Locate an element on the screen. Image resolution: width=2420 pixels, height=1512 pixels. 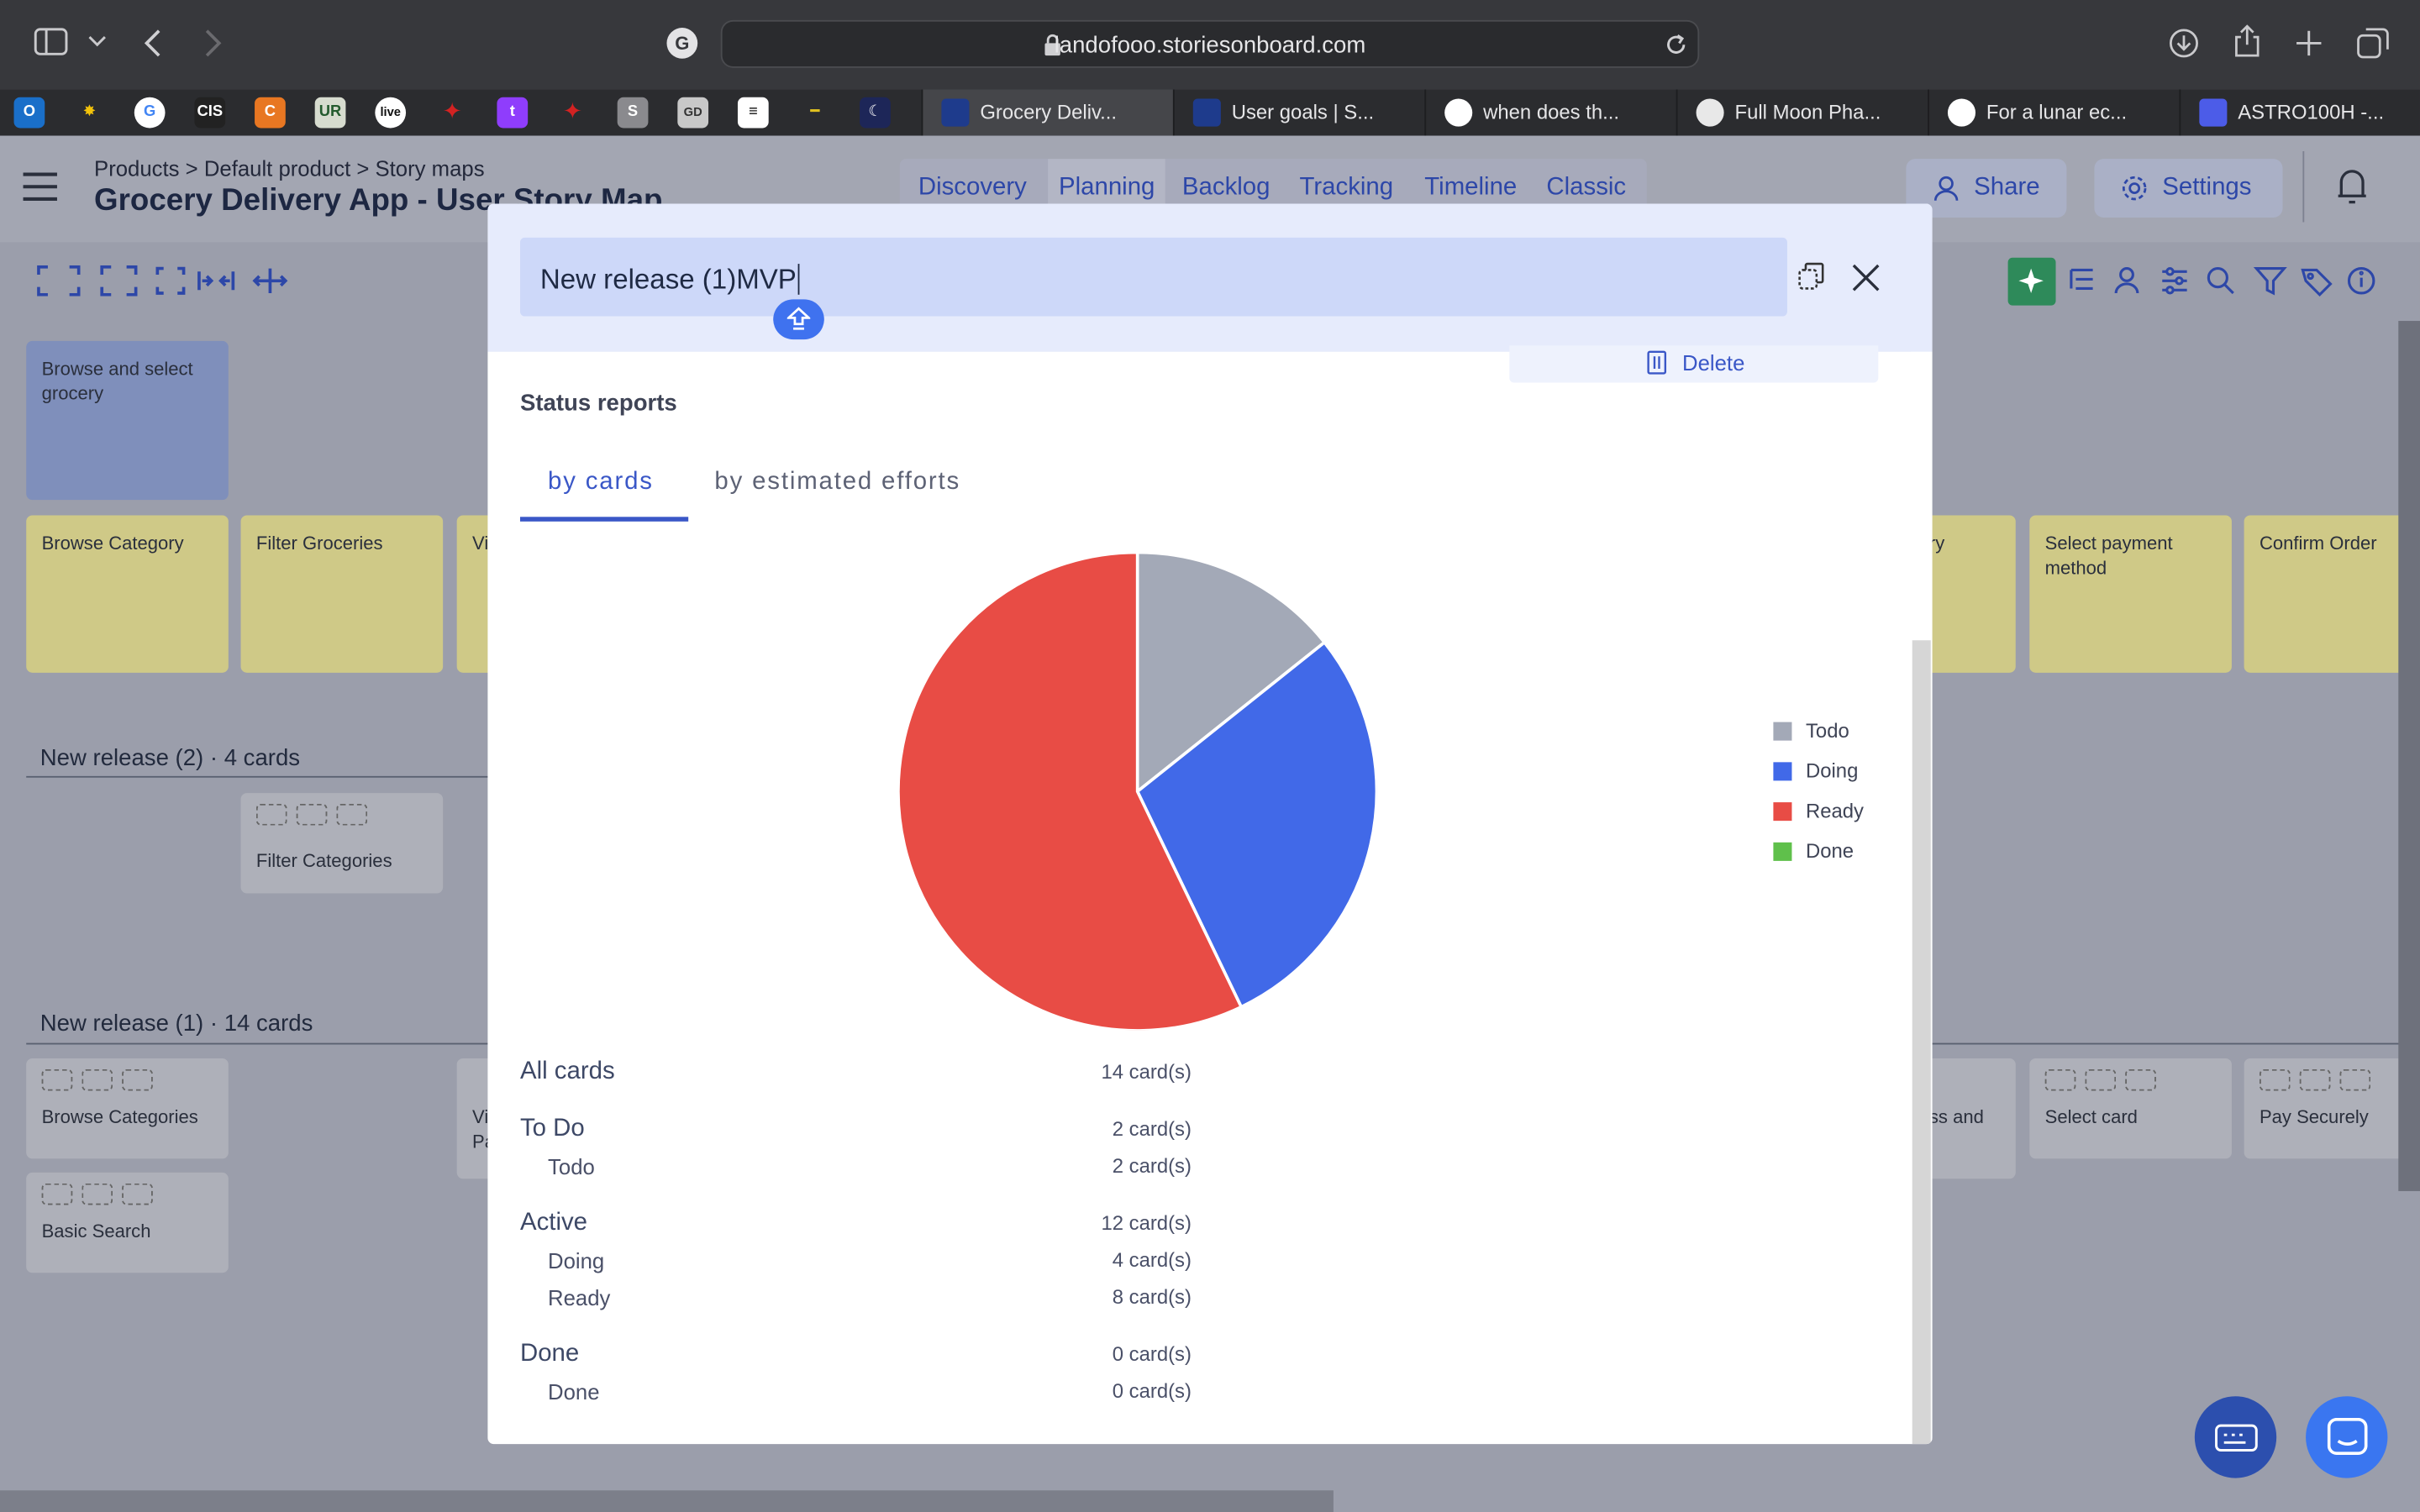
s-icon: S is located at coordinates (633, 113).